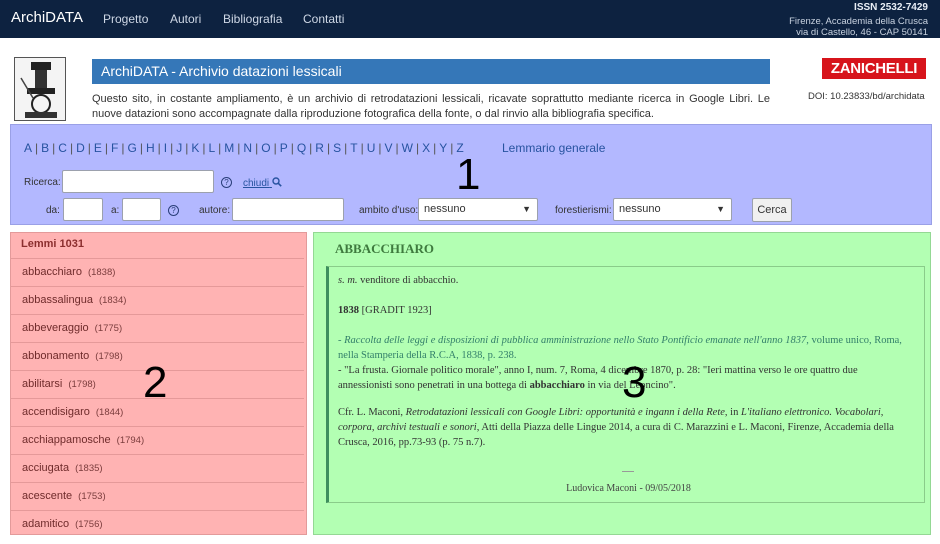  Describe the element at coordinates (98, 148) in the screenshot. I see `letter-link-e: E` at that location.